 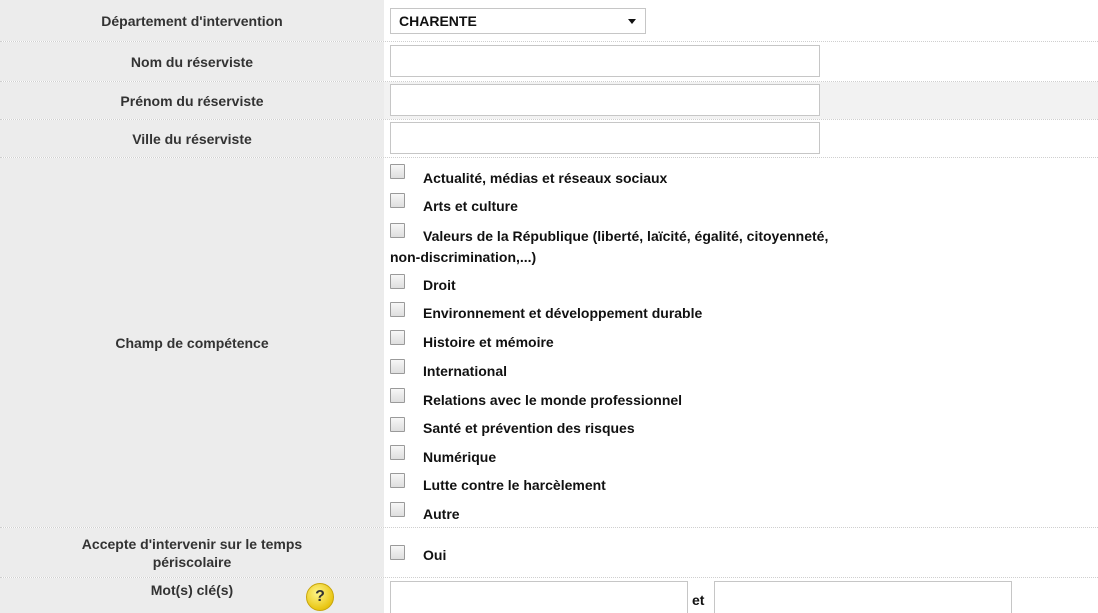 I want to click on option-label: Lutte contre le harcèlement, so click(x=514, y=485).